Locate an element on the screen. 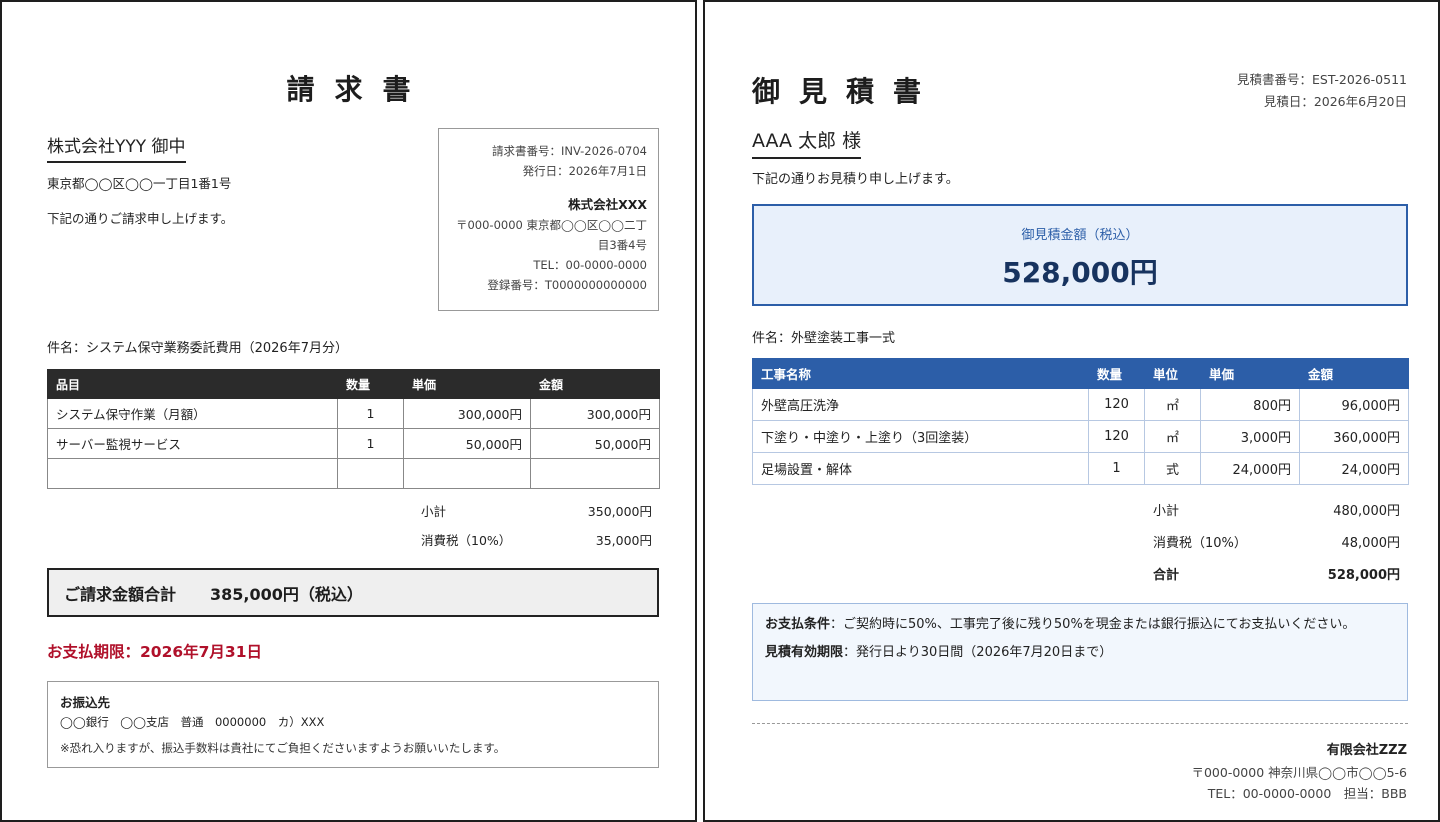  invoice-message: 下記の通りご請求申し上げます。 is located at coordinates (140, 218).